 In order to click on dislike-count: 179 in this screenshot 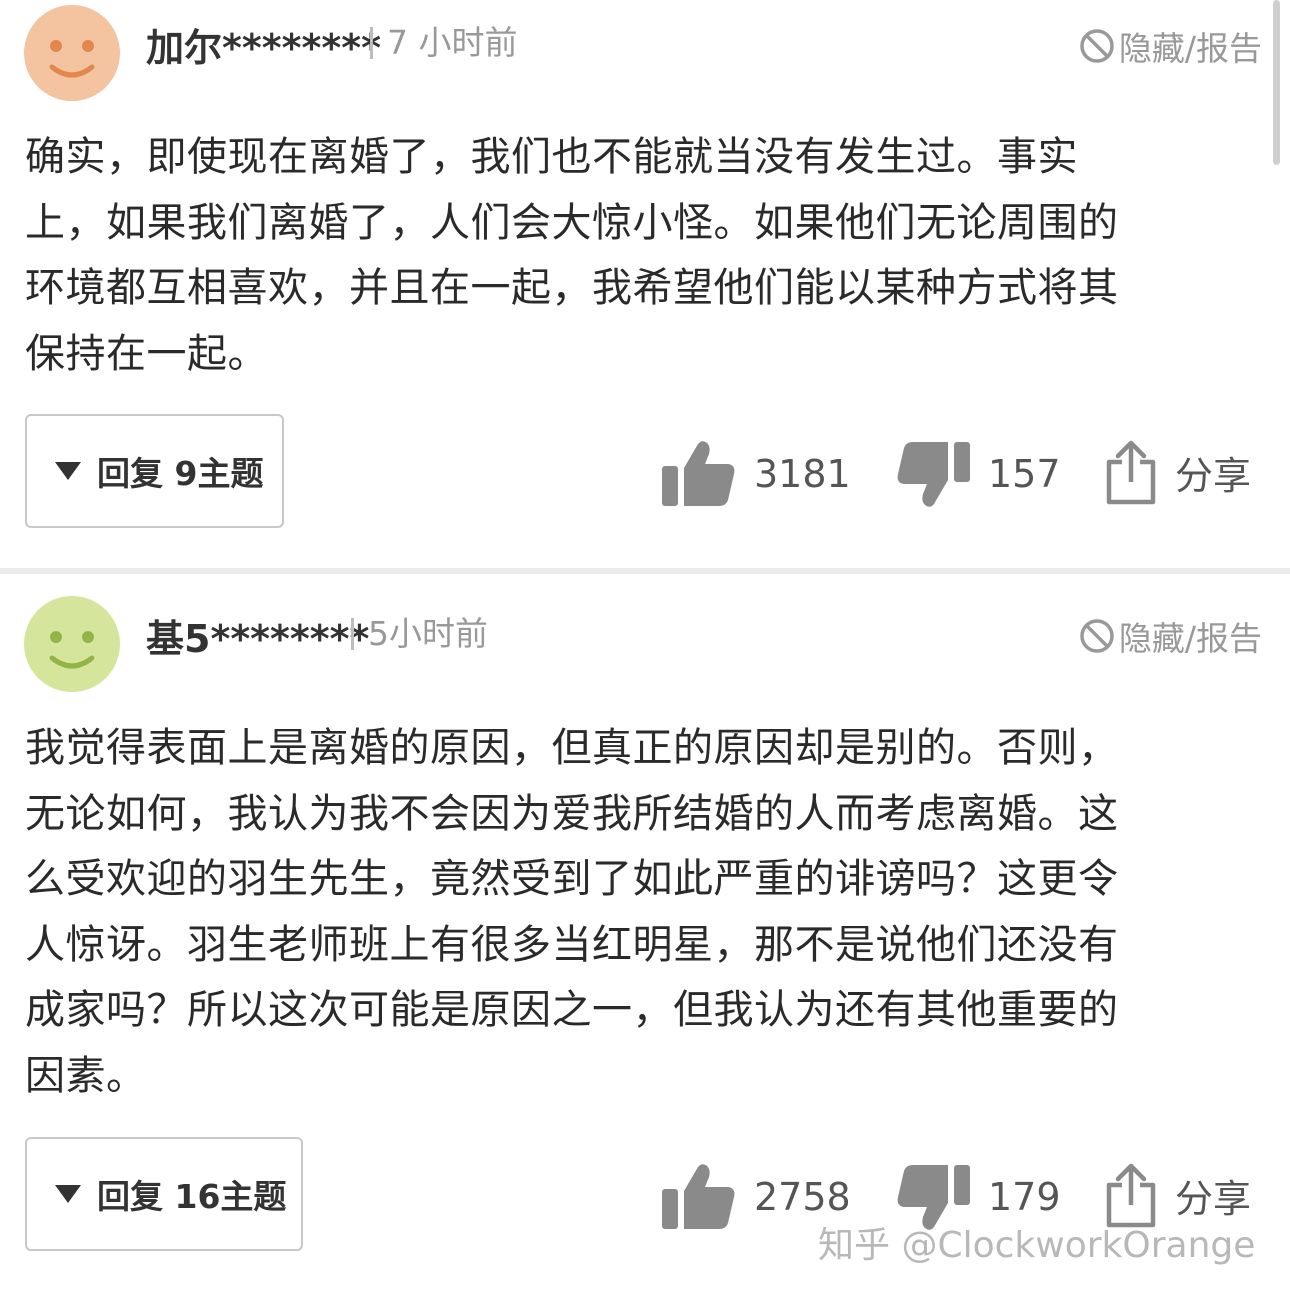, I will do `click(1024, 1197)`.